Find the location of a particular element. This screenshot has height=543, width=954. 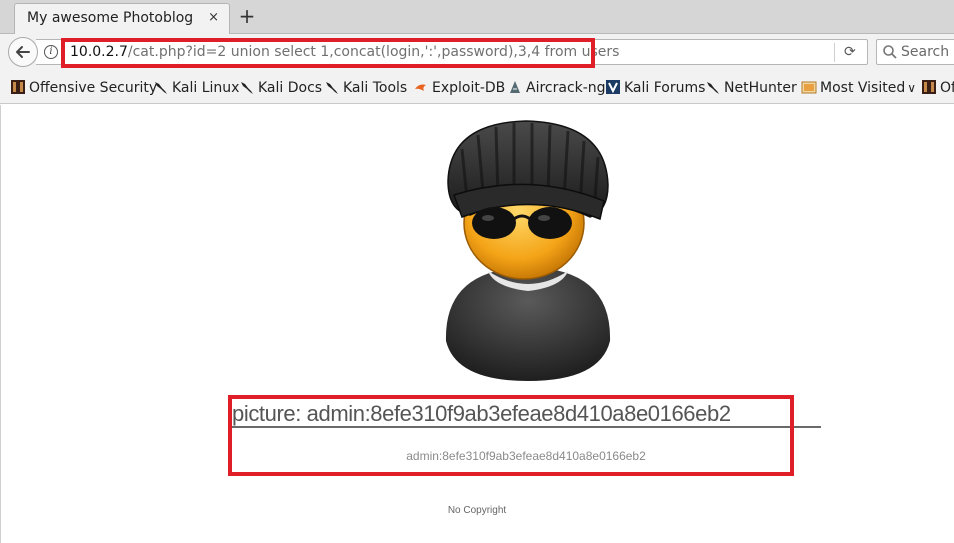

bookmark-nethunter: NetHunter is located at coordinates (751, 88).